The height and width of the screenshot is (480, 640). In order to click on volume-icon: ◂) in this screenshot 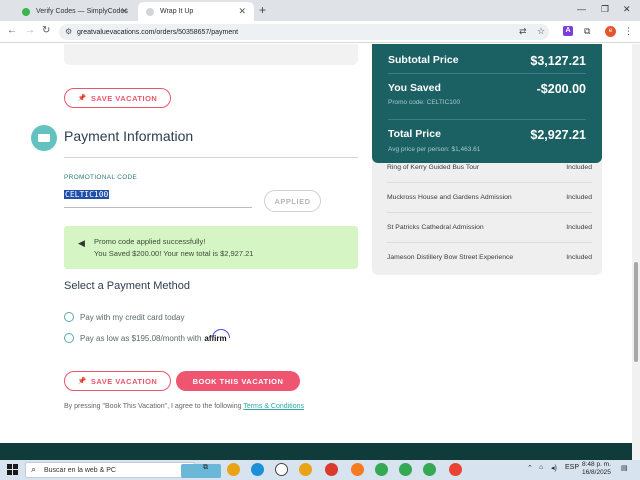, I will do `click(554, 468)`.